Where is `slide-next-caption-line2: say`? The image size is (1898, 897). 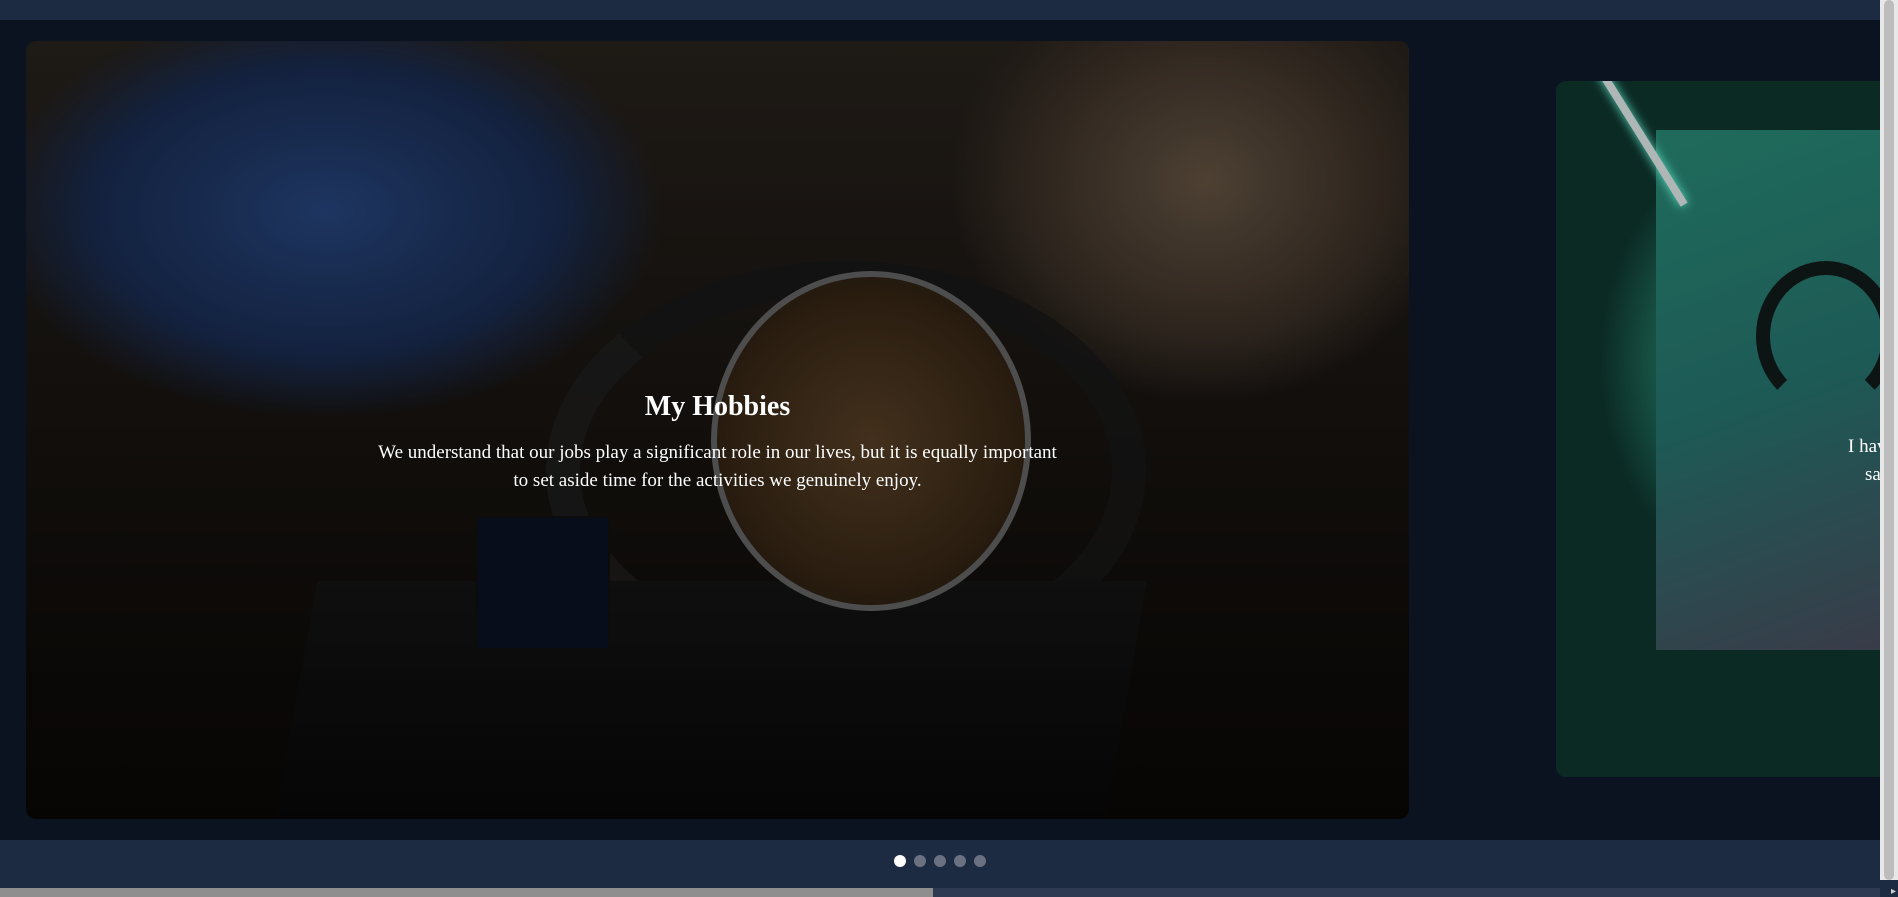 slide-next-caption-line2: say is located at coordinates (1872, 474).